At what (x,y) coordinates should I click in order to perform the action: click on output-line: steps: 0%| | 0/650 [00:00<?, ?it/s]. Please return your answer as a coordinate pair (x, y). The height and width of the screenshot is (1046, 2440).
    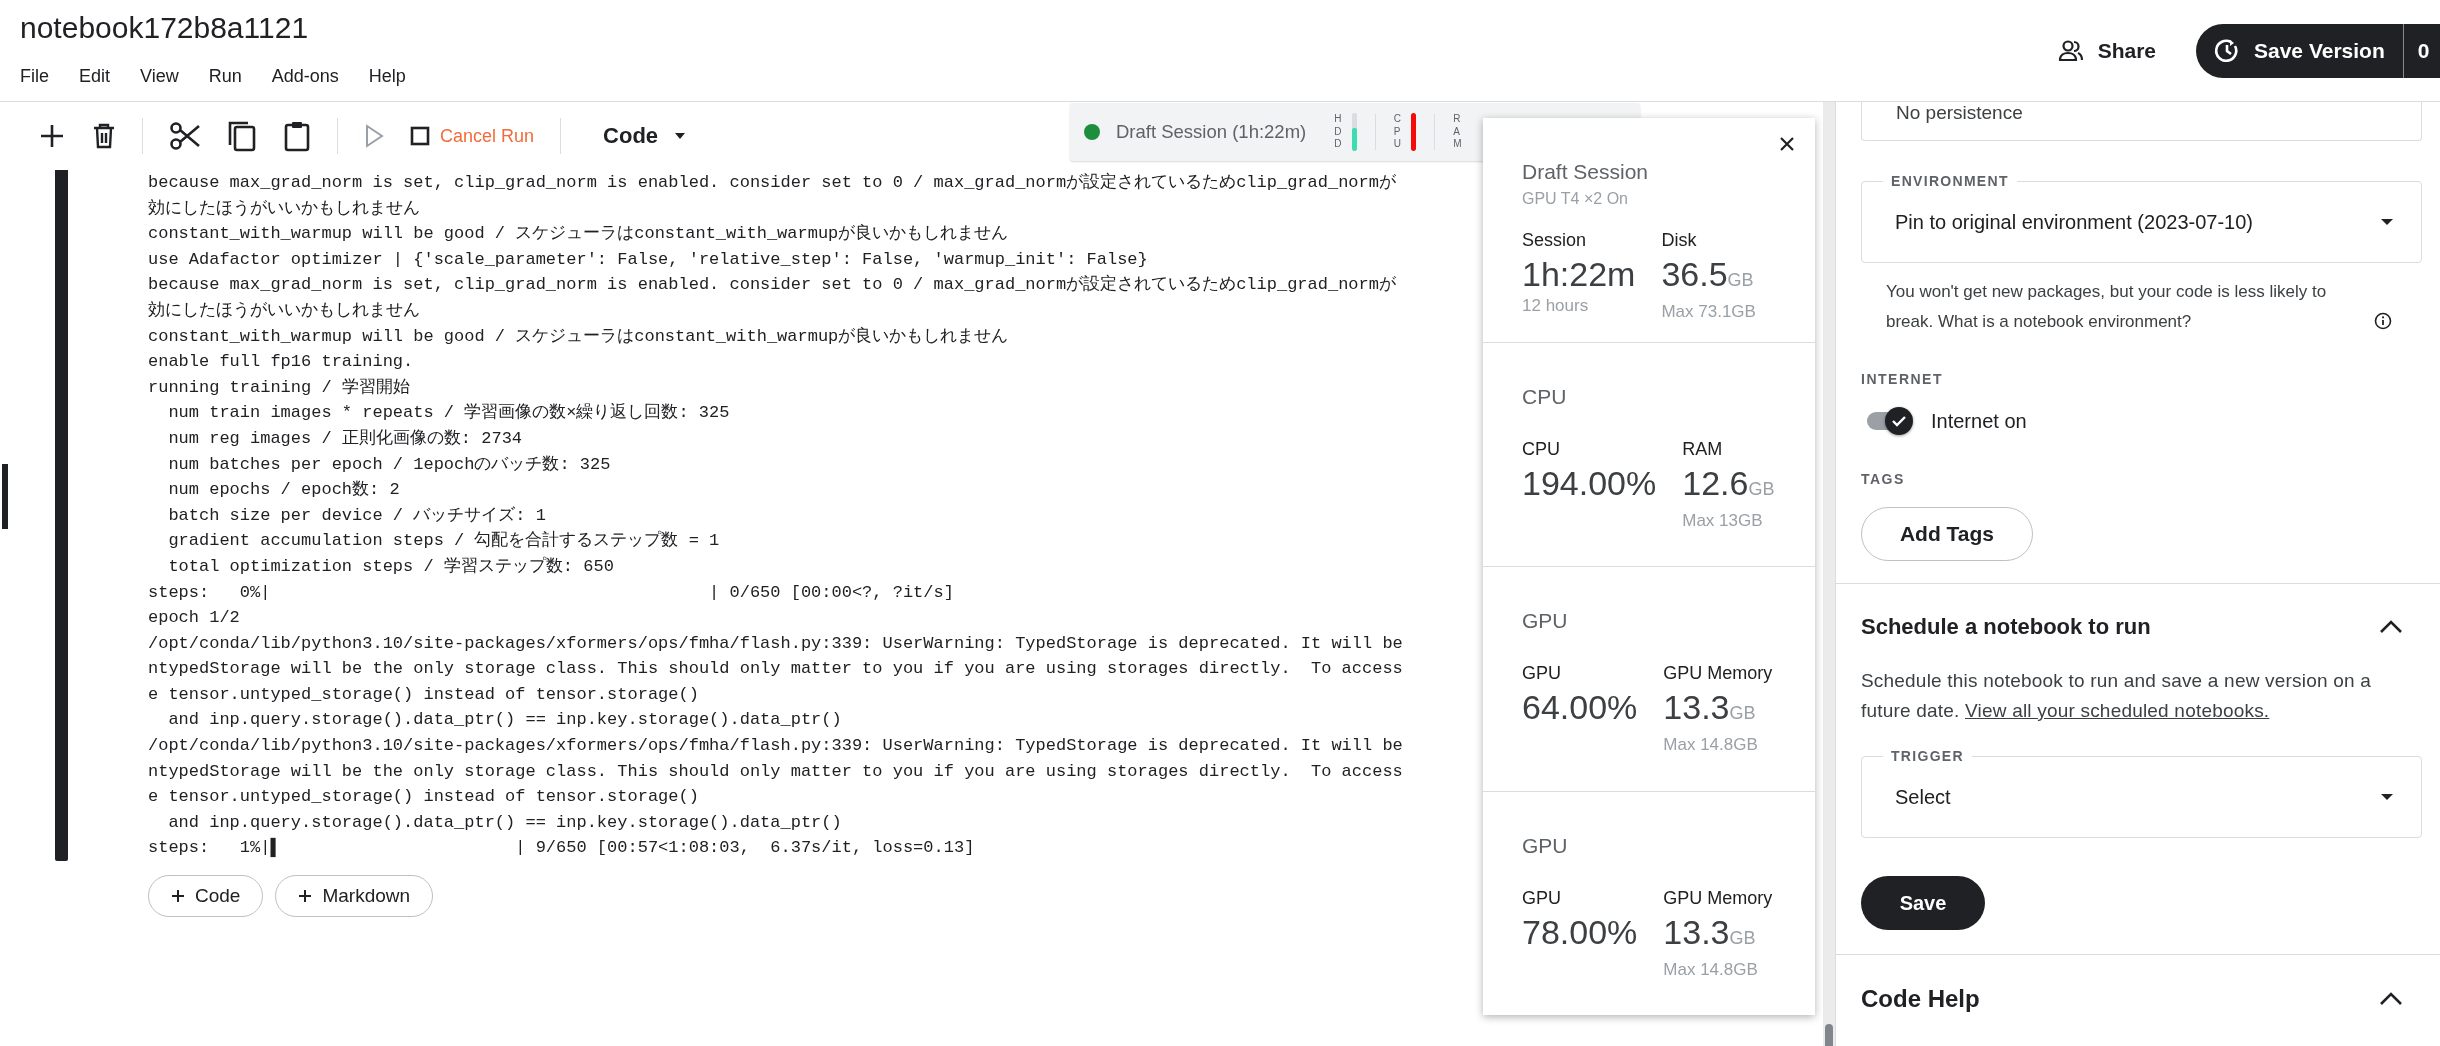
    Looking at the image, I should click on (551, 592).